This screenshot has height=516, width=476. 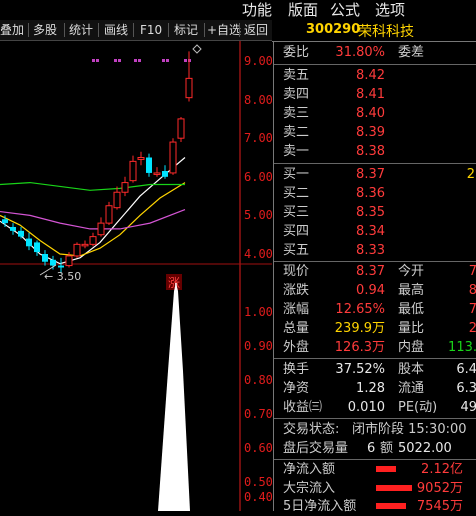 What do you see at coordinates (186, 30) in the screenshot?
I see `mark-button: 标记` at bounding box center [186, 30].